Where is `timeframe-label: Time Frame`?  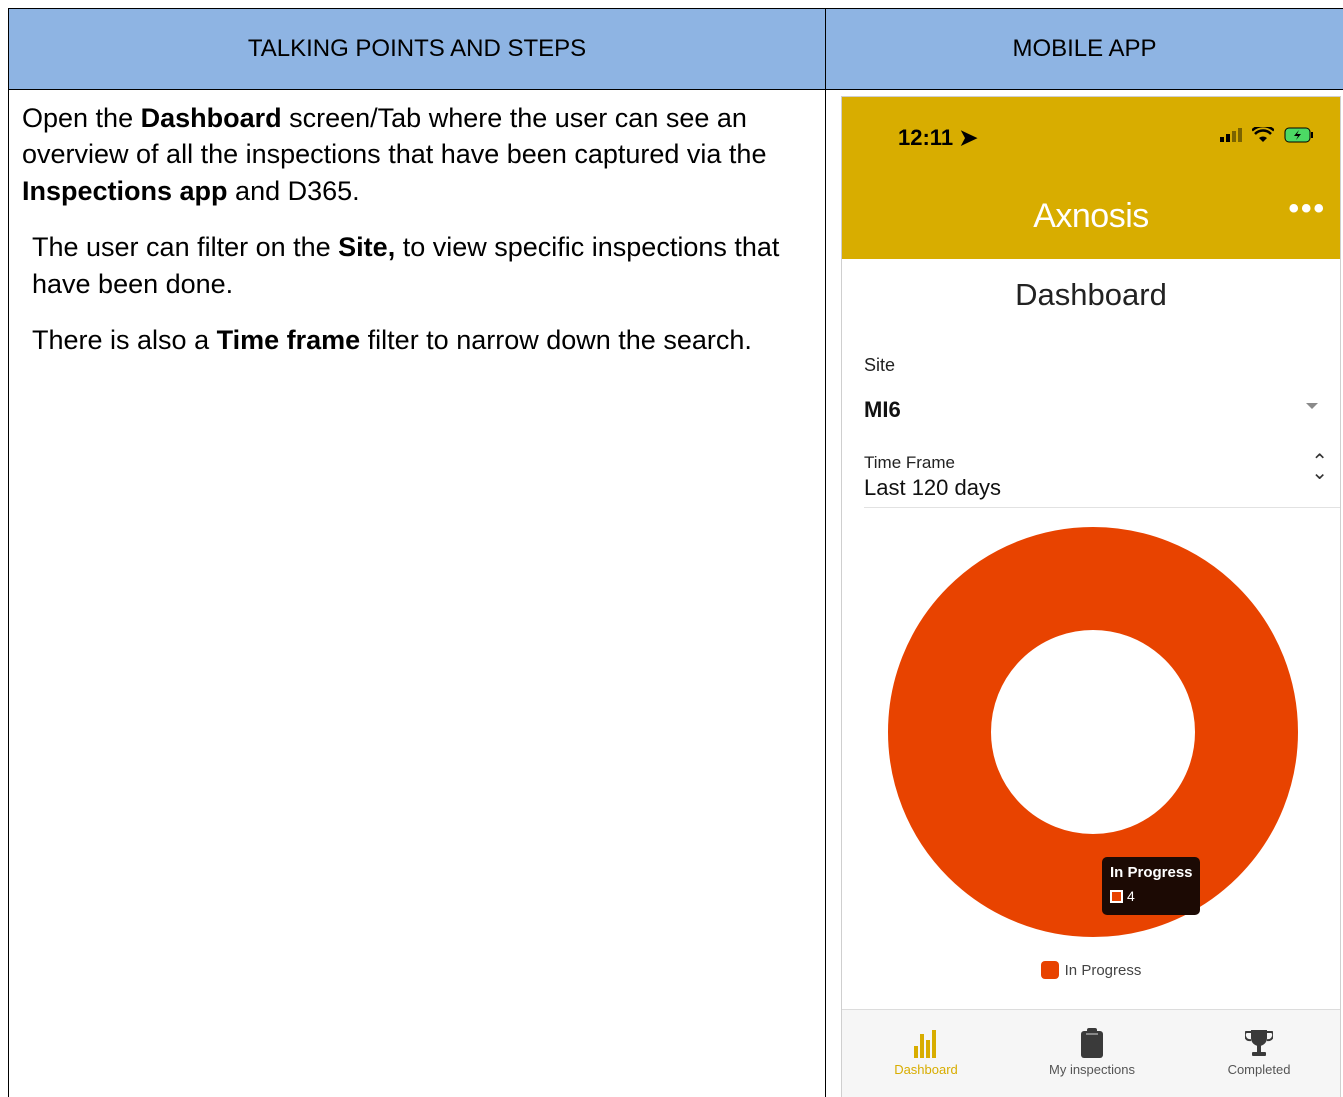 timeframe-label: Time Frame is located at coordinates (909, 462).